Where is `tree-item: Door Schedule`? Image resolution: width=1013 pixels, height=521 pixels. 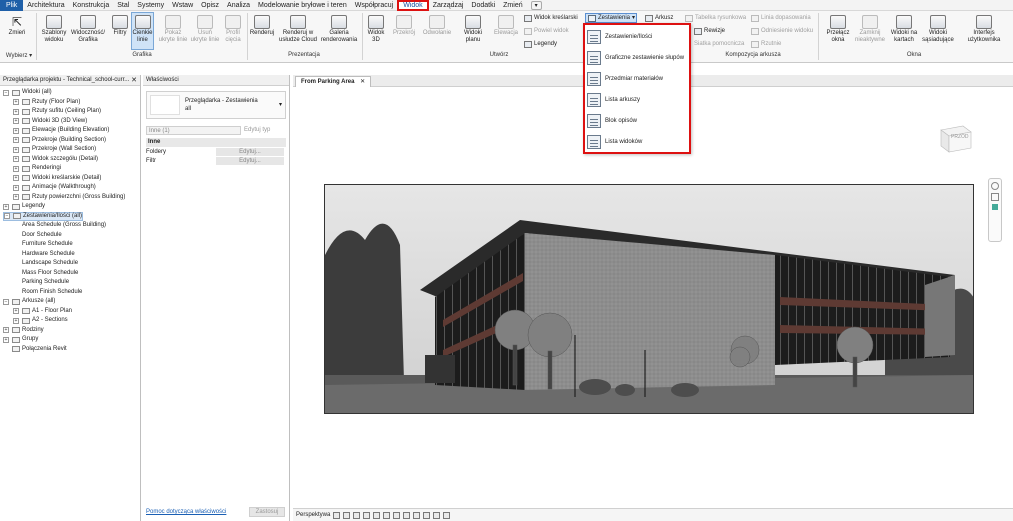
tree-item: Door Schedule is located at coordinates (42, 235).